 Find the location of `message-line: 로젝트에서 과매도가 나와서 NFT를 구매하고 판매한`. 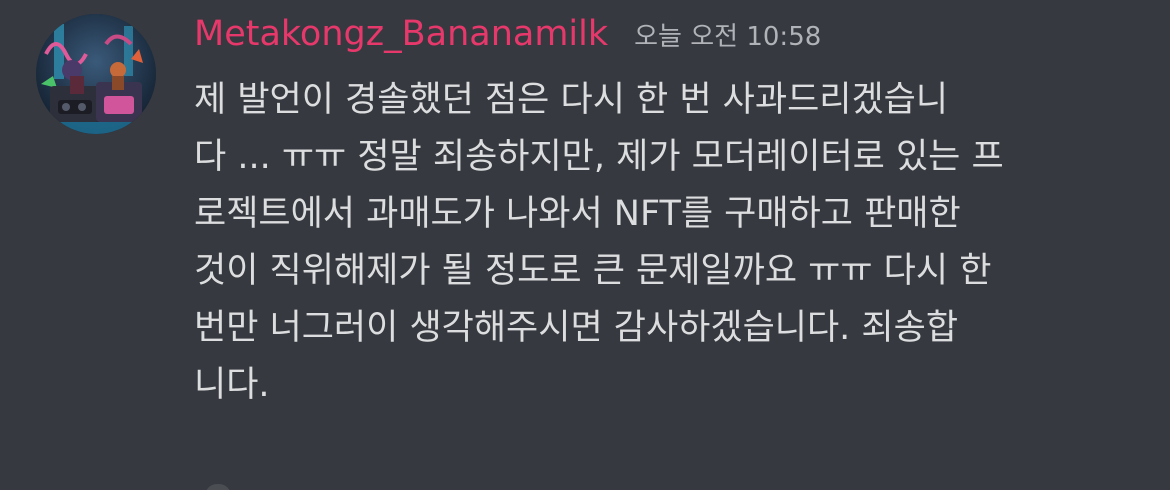

message-line: 로젝트에서 과매도가 나와서 NFT를 구매하고 판매한 is located at coordinates (577, 214).